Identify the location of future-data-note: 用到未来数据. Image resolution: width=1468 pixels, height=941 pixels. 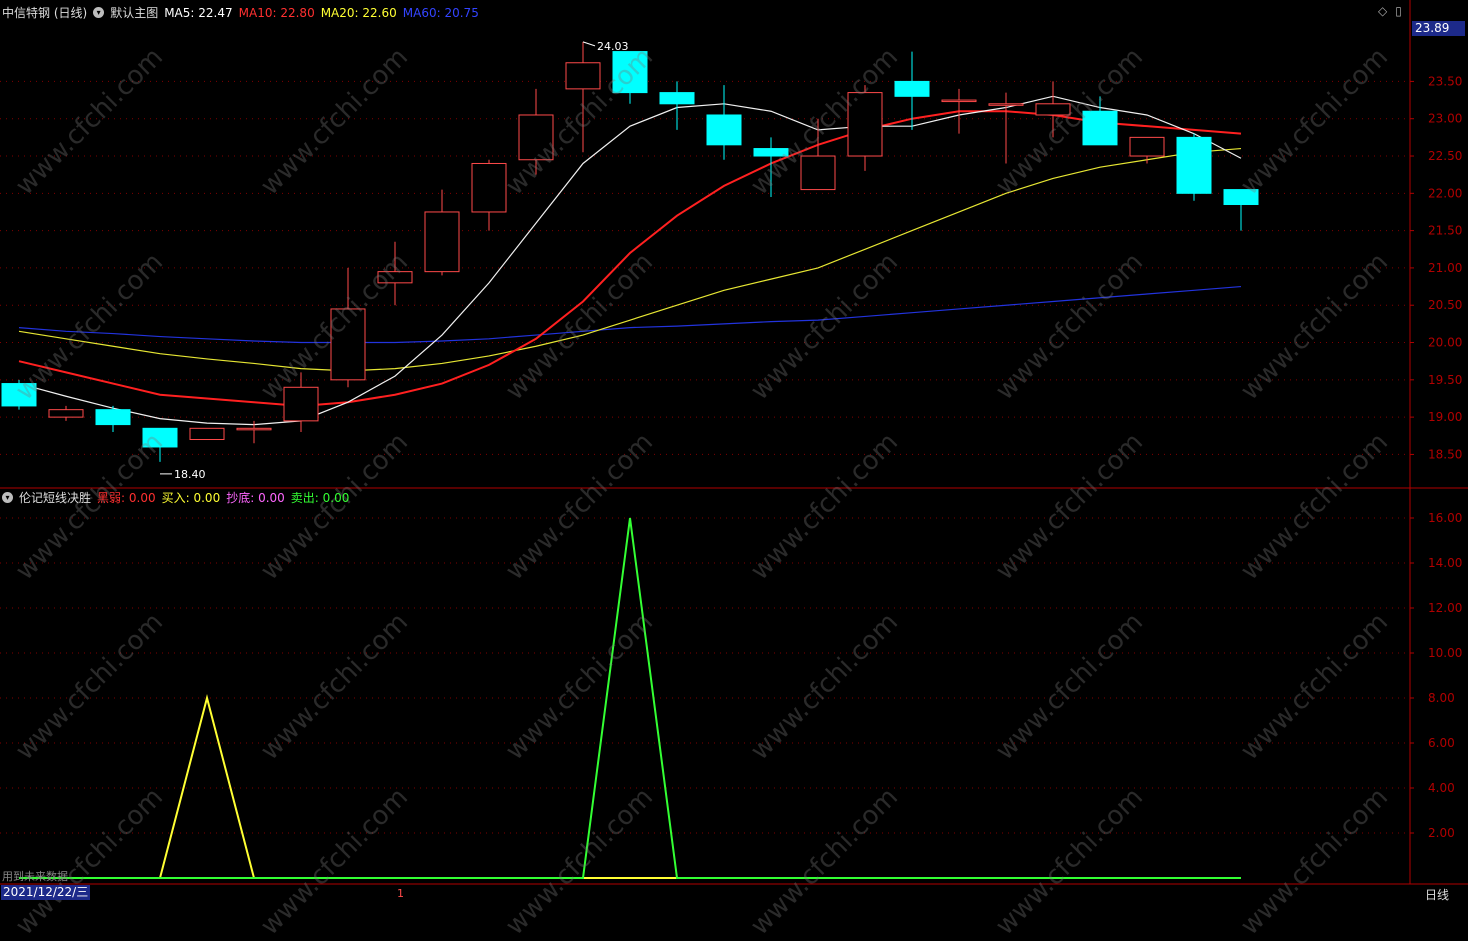
(35, 876).